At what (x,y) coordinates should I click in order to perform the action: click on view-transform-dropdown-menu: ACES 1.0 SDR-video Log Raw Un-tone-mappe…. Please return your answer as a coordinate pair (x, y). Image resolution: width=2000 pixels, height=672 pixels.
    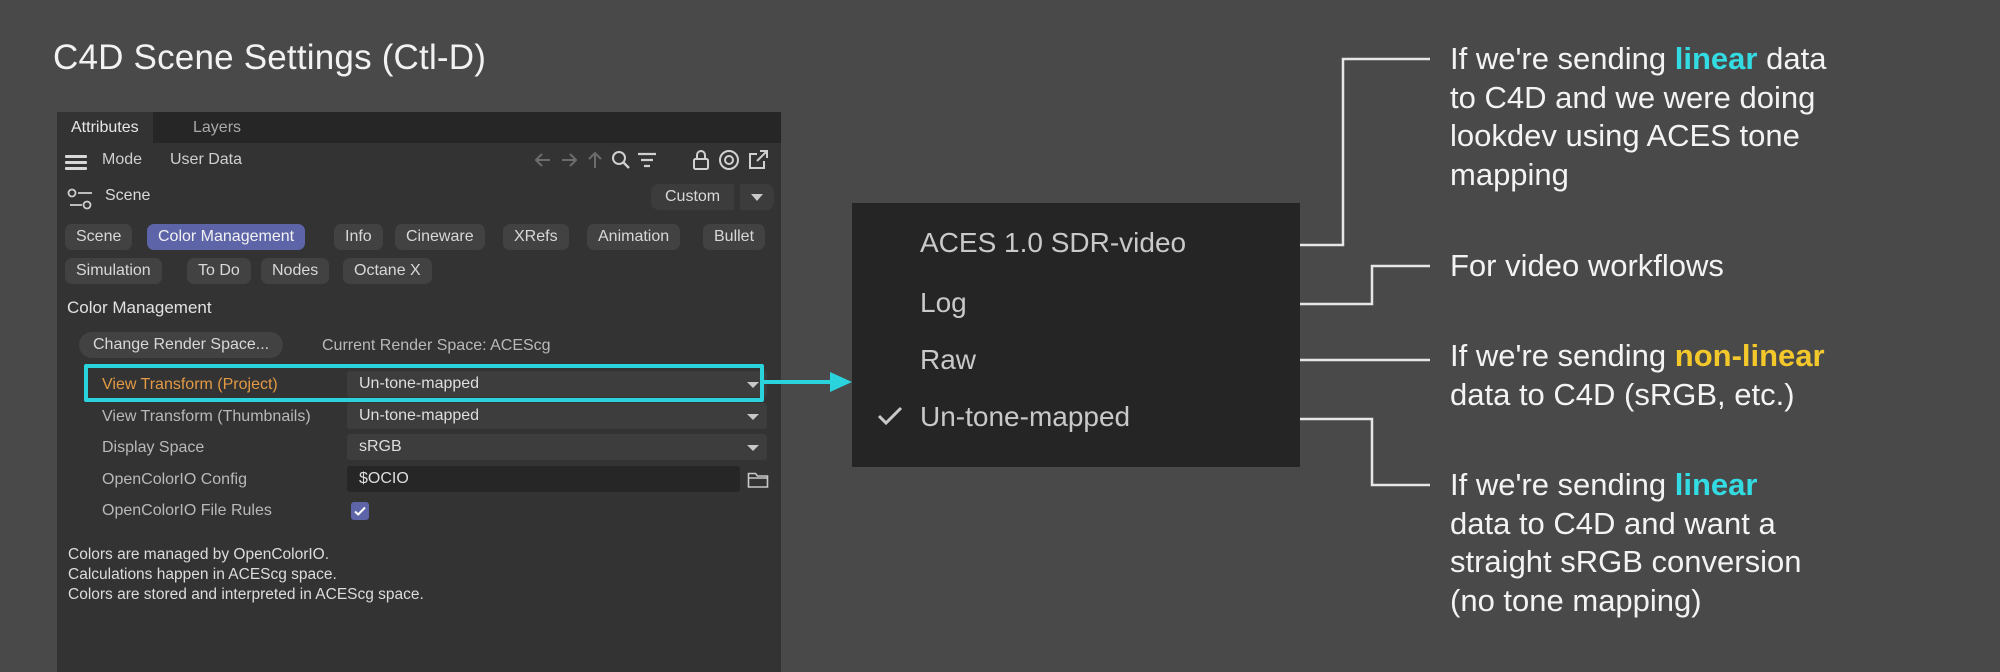
    Looking at the image, I should click on (1076, 335).